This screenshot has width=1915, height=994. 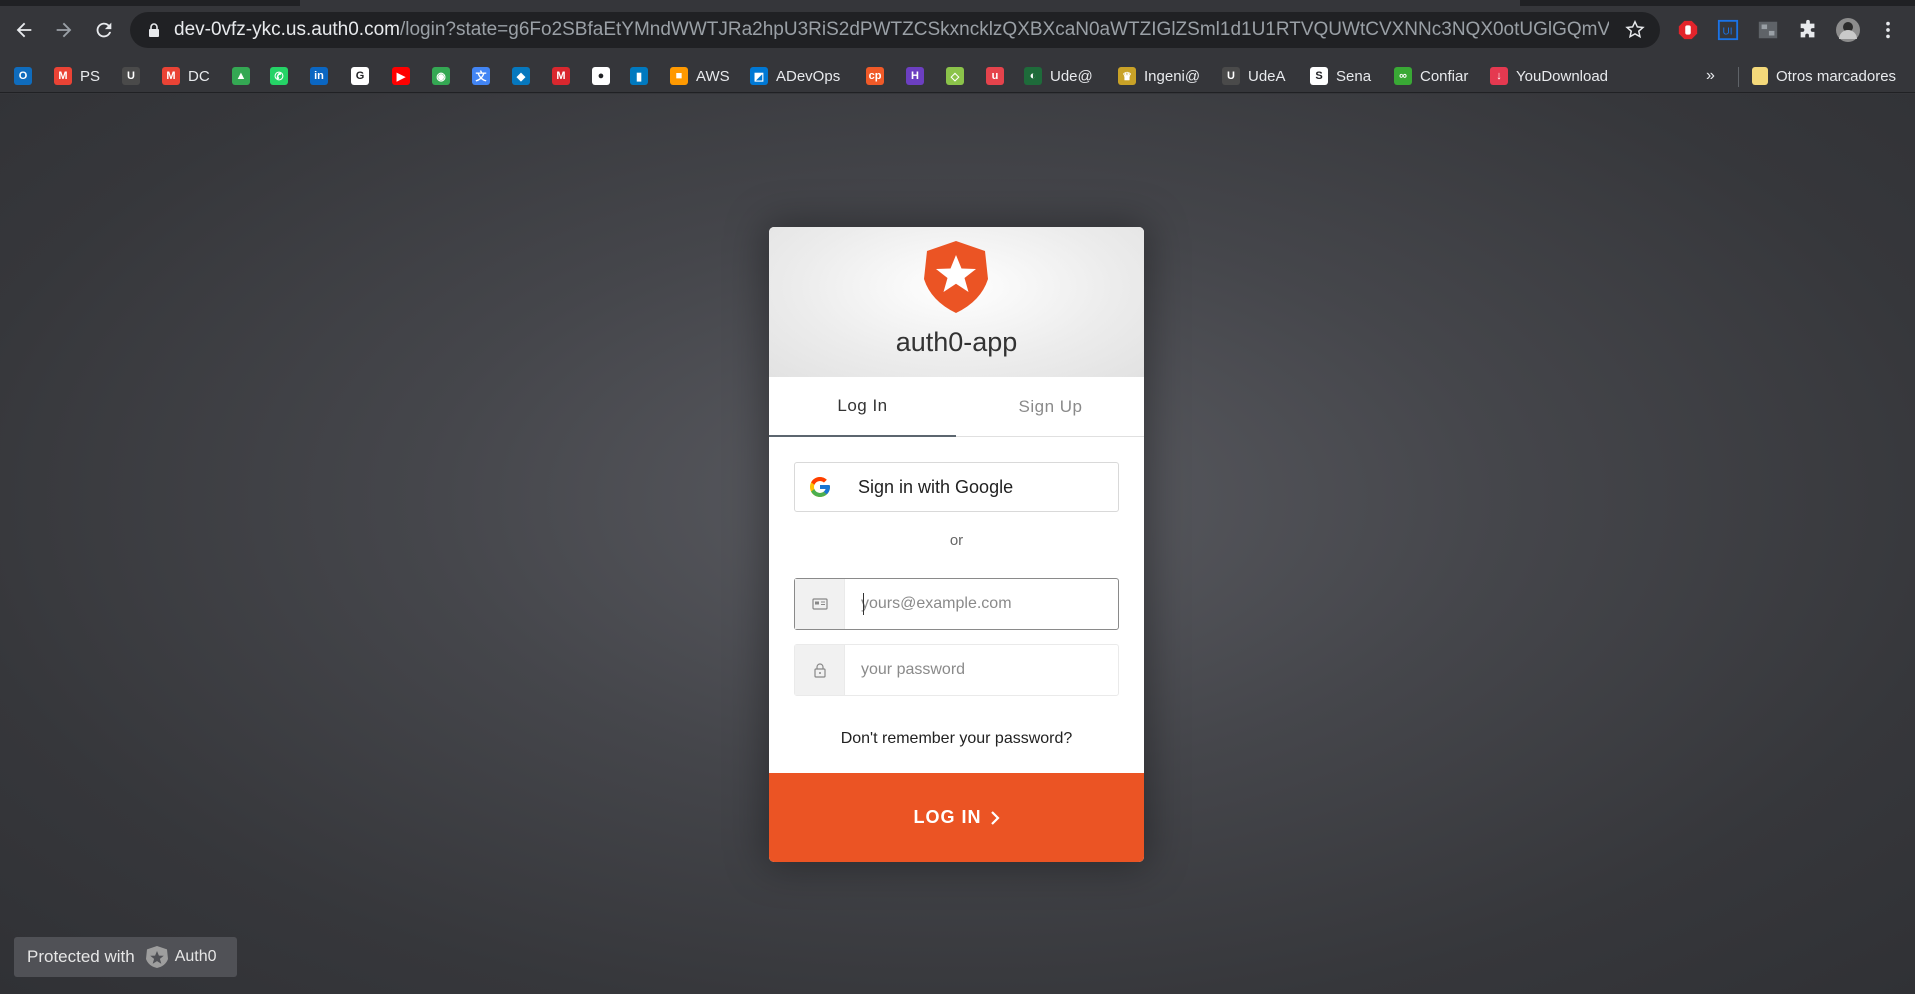 I want to click on email-icon-box, so click(x=820, y=604).